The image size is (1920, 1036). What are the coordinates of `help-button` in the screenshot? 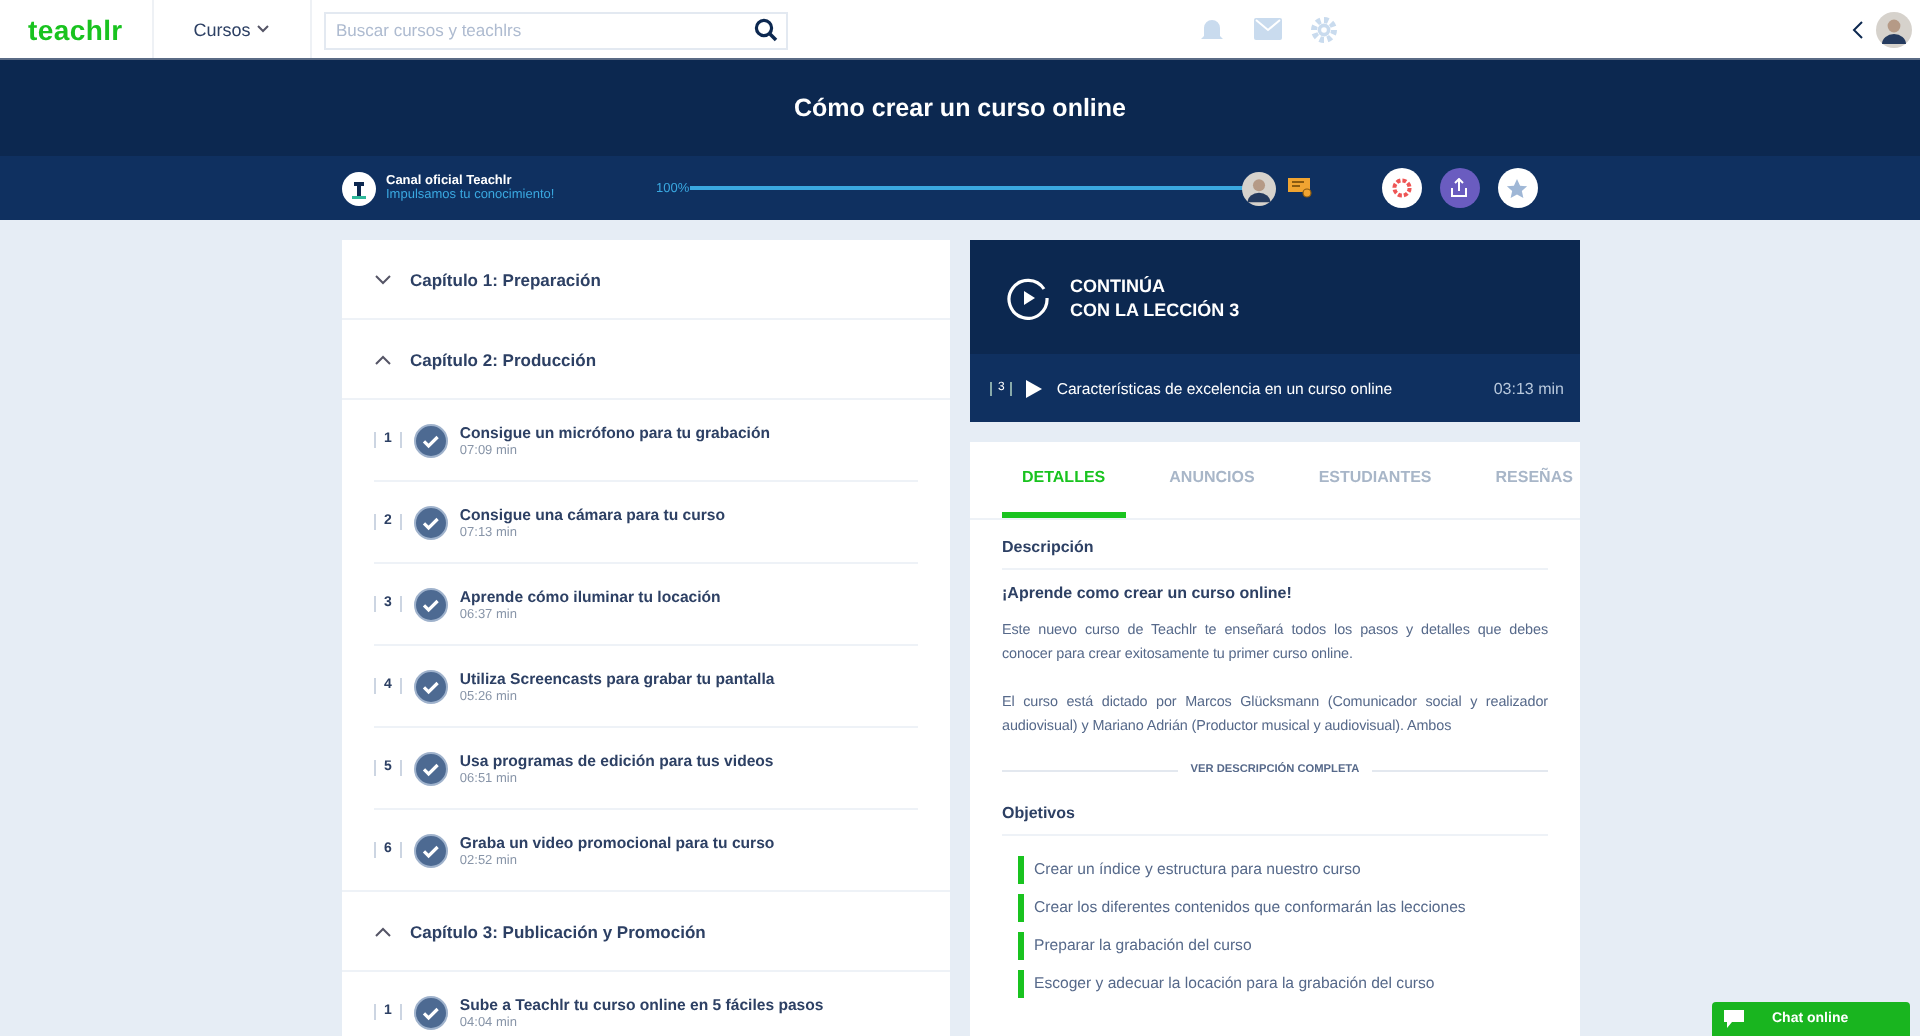 It's located at (1401, 188).